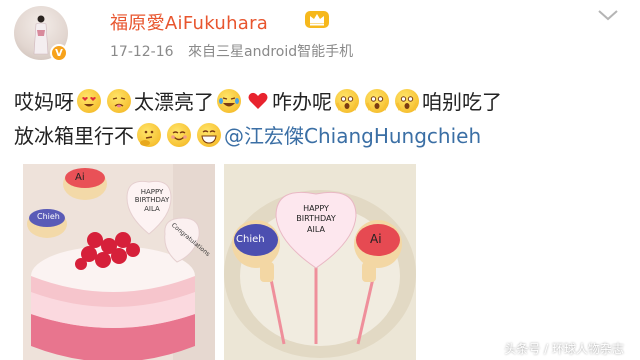 This screenshot has width=640, height=360. What do you see at coordinates (302, 102) in the screenshot?
I see `post-text-3: 咋办呢` at bounding box center [302, 102].